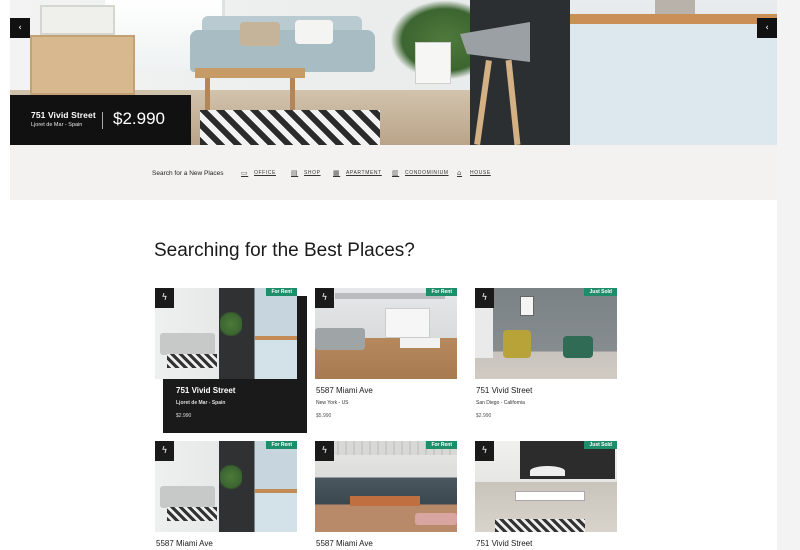  Describe the element at coordinates (295, 173) in the screenshot. I see `shop-icon: ▤` at that location.